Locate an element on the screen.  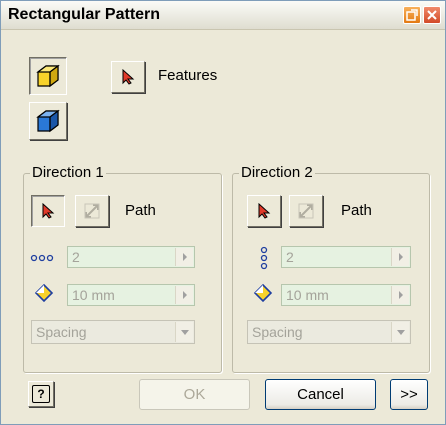
direction-2-spacing-value: 10 mm is located at coordinates (307, 295).